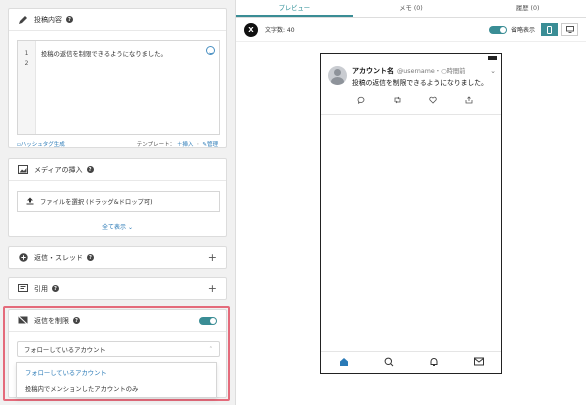 Image resolution: width=586 pixels, height=405 pixels. I want to click on template-insert-link: ＋挿入, so click(185, 145).